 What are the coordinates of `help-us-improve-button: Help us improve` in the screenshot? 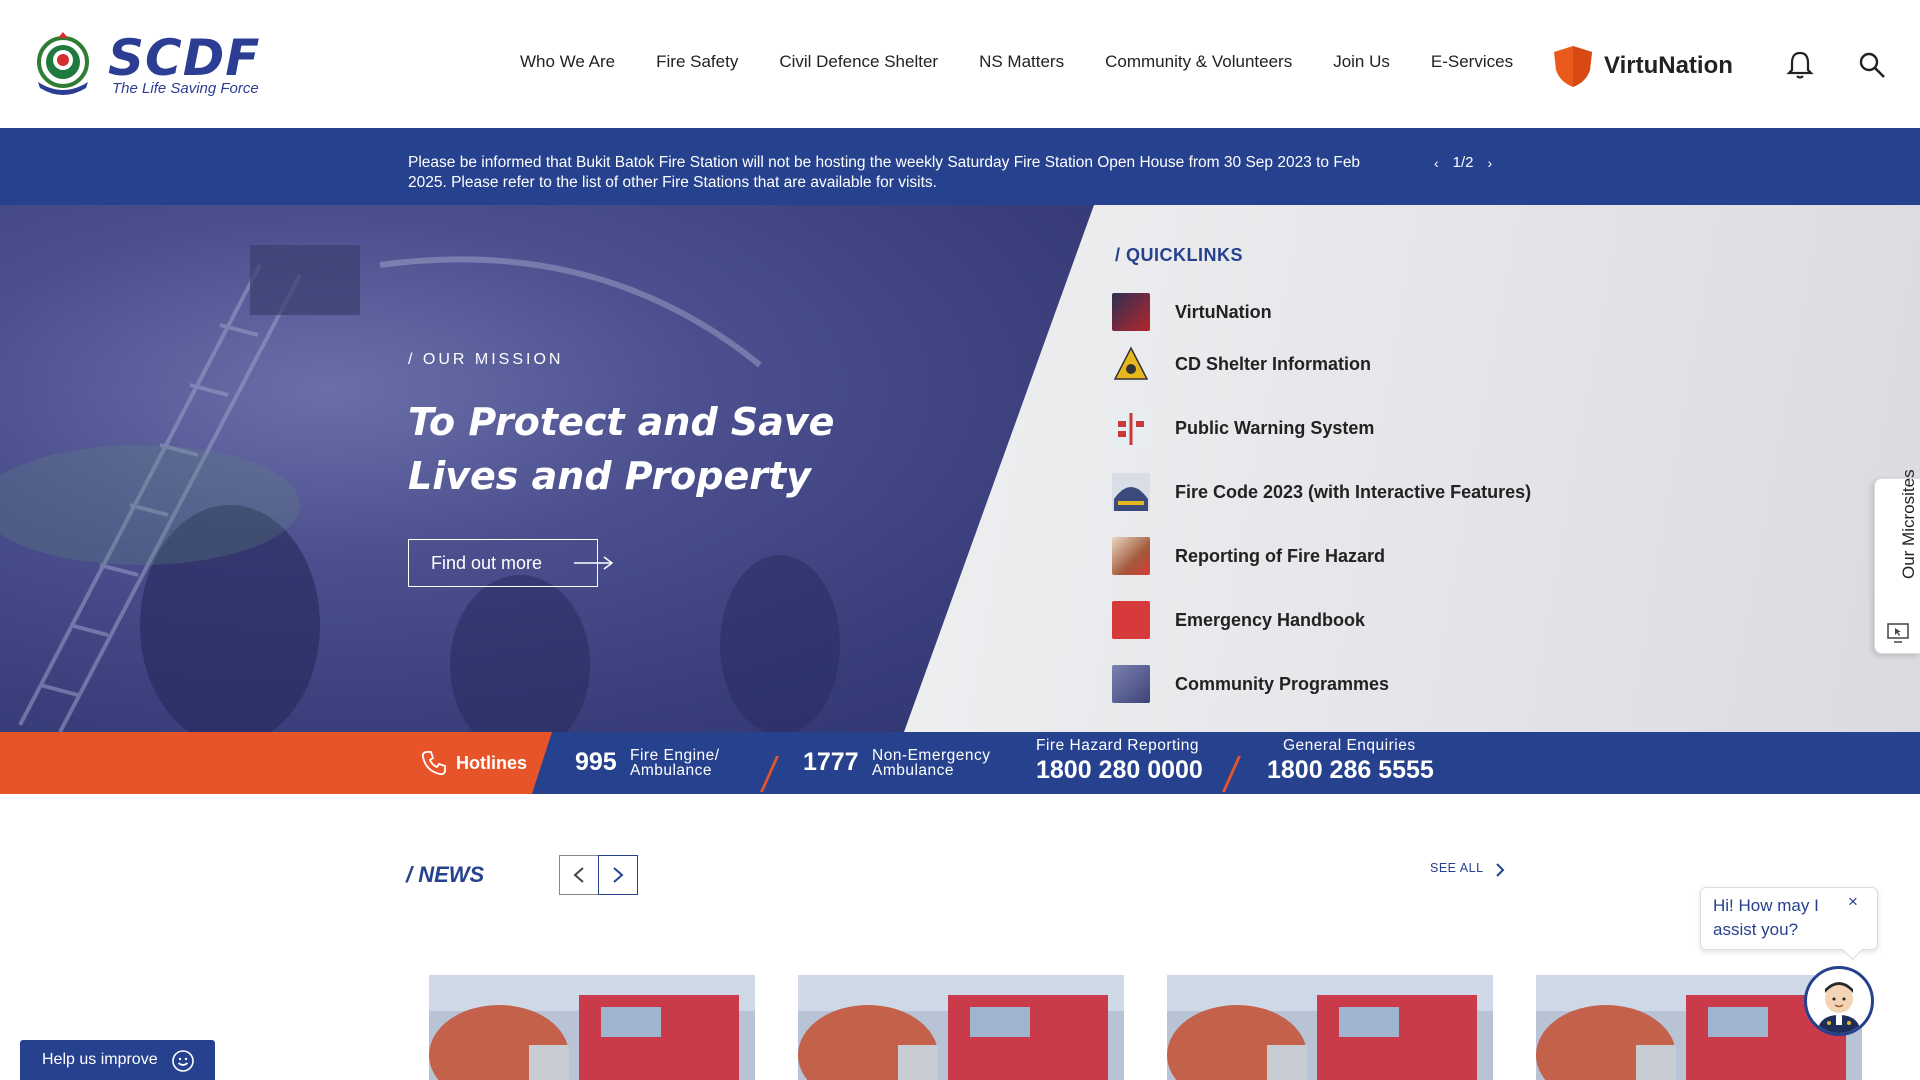 It's located at (117, 1060).